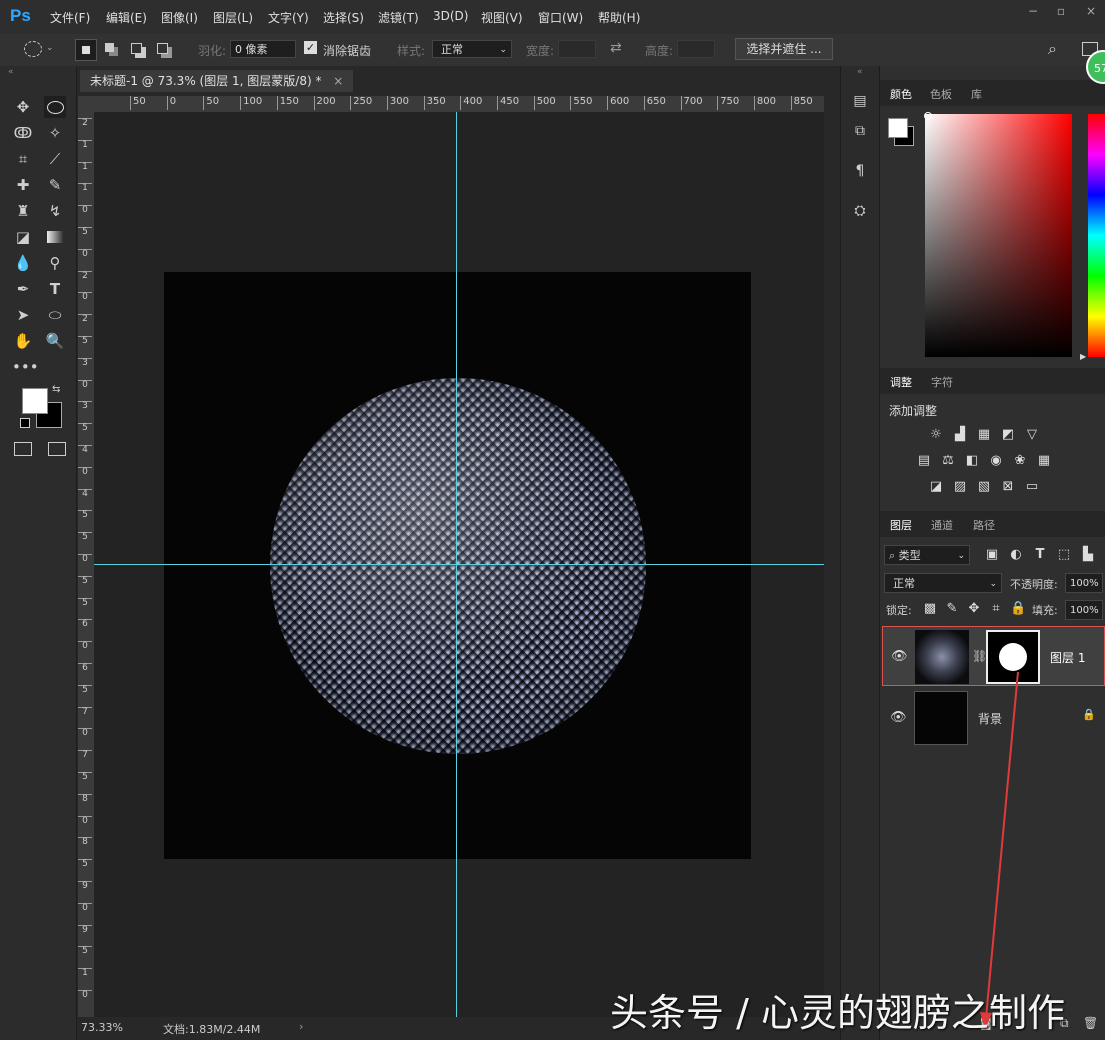 The width and height of the screenshot is (1105, 1040). I want to click on annotation-arrow, so click(999, 850).